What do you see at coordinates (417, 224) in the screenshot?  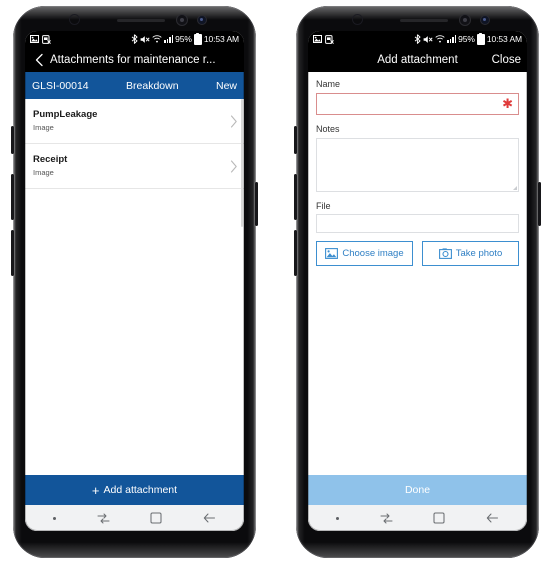 I see `file-input` at bounding box center [417, 224].